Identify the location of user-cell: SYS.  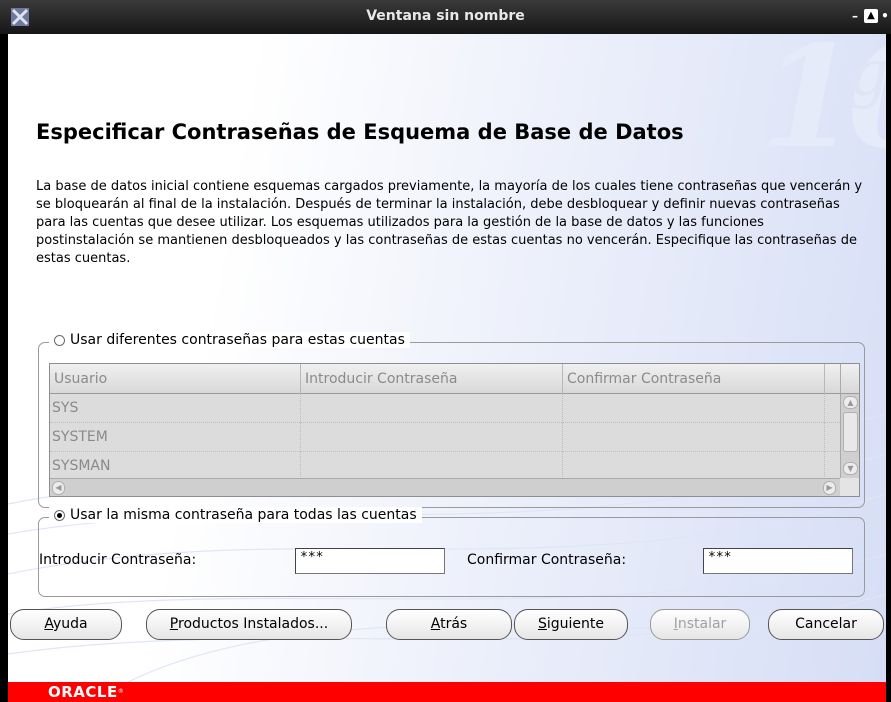
(175, 408).